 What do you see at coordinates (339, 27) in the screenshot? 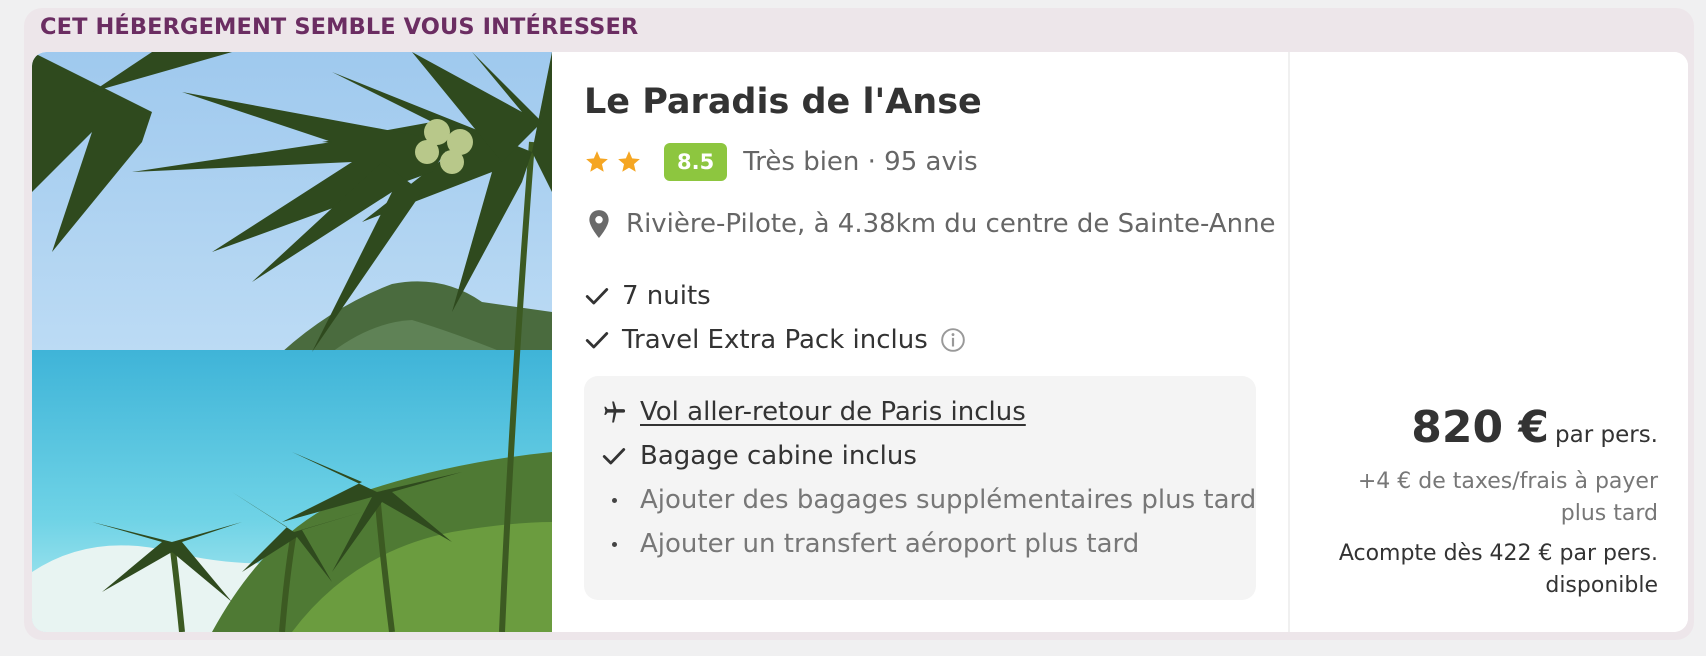
I see `recommendation-banner: CET HÉBERGEMENT SEMBLE VOUS INTÉRESSER` at bounding box center [339, 27].